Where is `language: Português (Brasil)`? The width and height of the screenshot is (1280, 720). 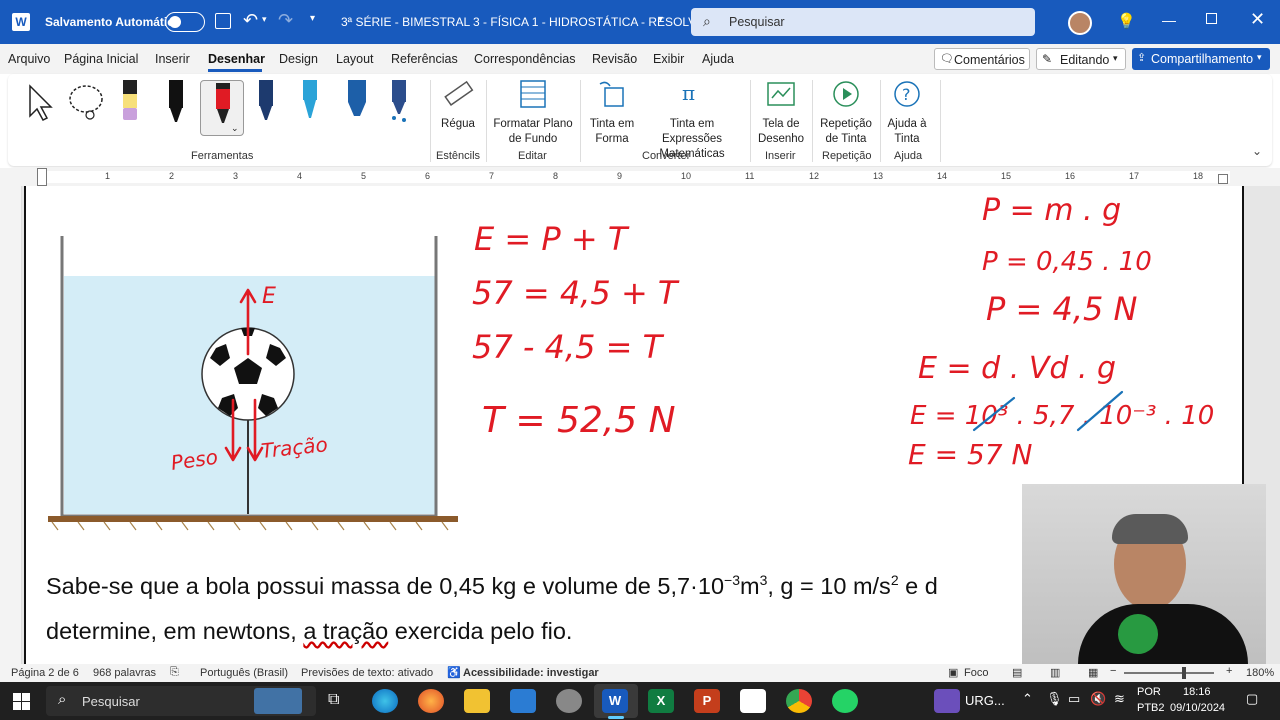
language: Português (Brasil) is located at coordinates (244, 673).